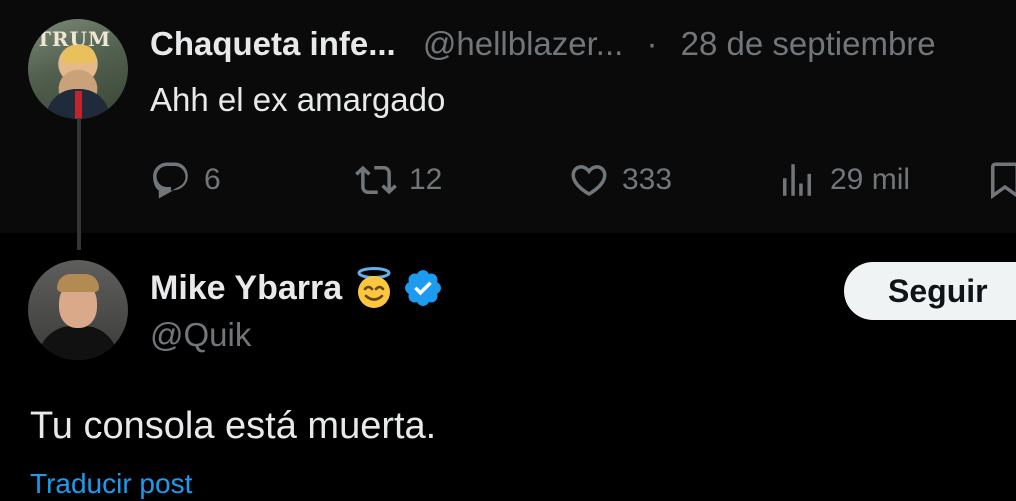  What do you see at coordinates (376, 180) in the screenshot?
I see `repost-icon` at bounding box center [376, 180].